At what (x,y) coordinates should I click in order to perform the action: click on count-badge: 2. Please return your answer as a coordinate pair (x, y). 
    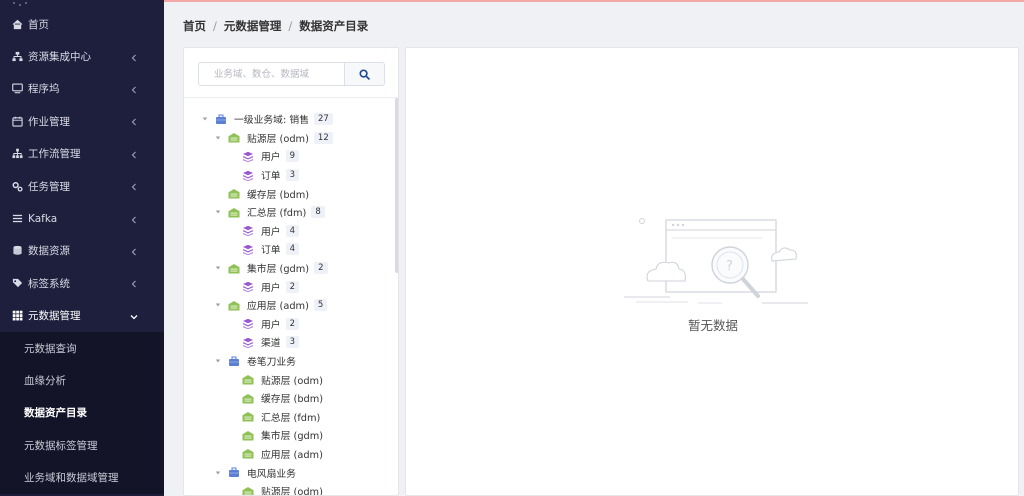
    Looking at the image, I should click on (292, 323).